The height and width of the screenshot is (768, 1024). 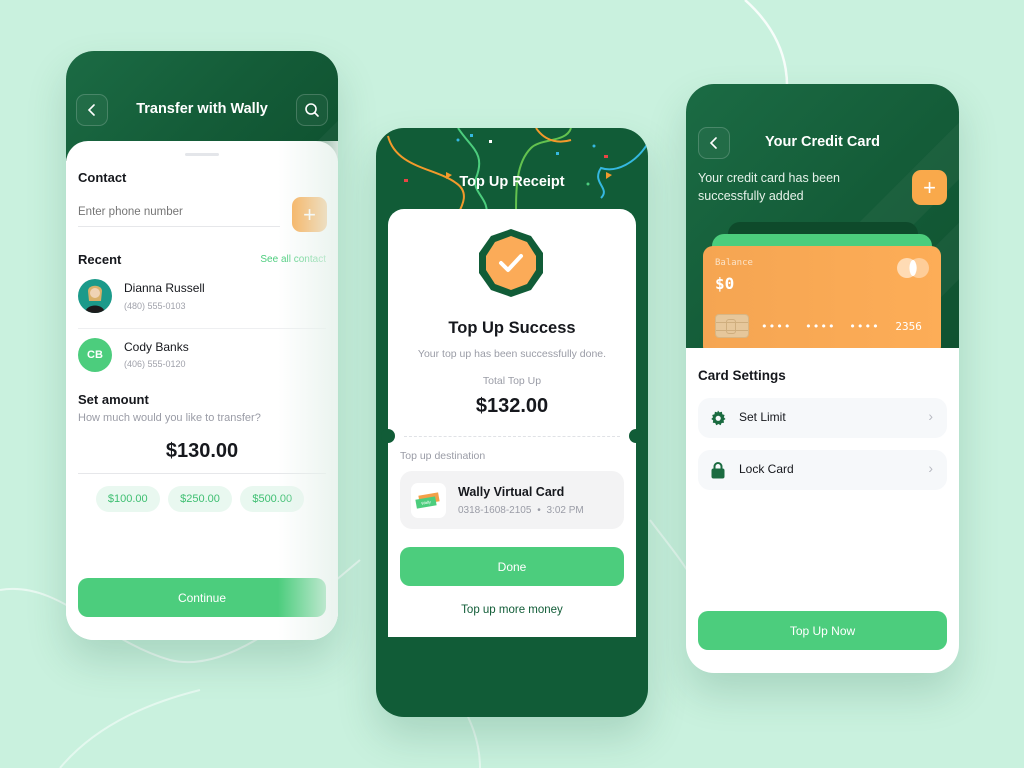 What do you see at coordinates (512, 436) in the screenshot?
I see `divider` at bounding box center [512, 436].